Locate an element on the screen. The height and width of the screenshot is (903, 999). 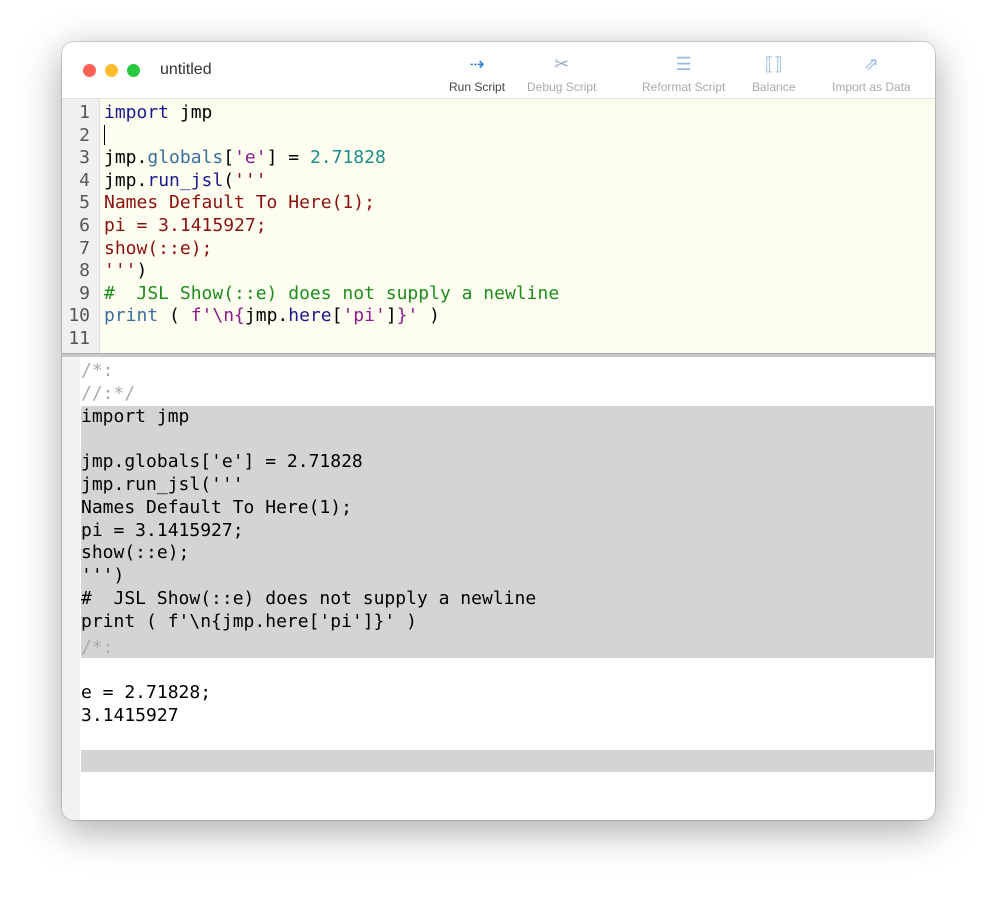
toolbar-label: Reformat Script is located at coordinates (684, 87).